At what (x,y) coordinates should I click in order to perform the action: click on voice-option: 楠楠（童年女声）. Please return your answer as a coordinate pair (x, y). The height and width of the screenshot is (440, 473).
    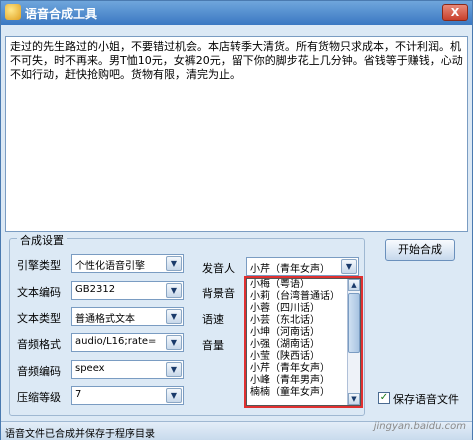
    Looking at the image, I should click on (297, 393).